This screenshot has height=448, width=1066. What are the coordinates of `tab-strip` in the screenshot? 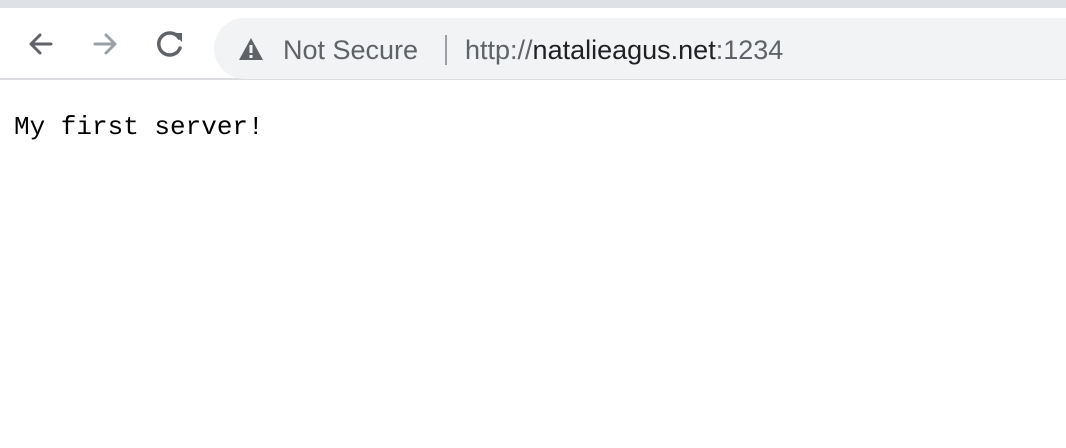 It's located at (533, 4).